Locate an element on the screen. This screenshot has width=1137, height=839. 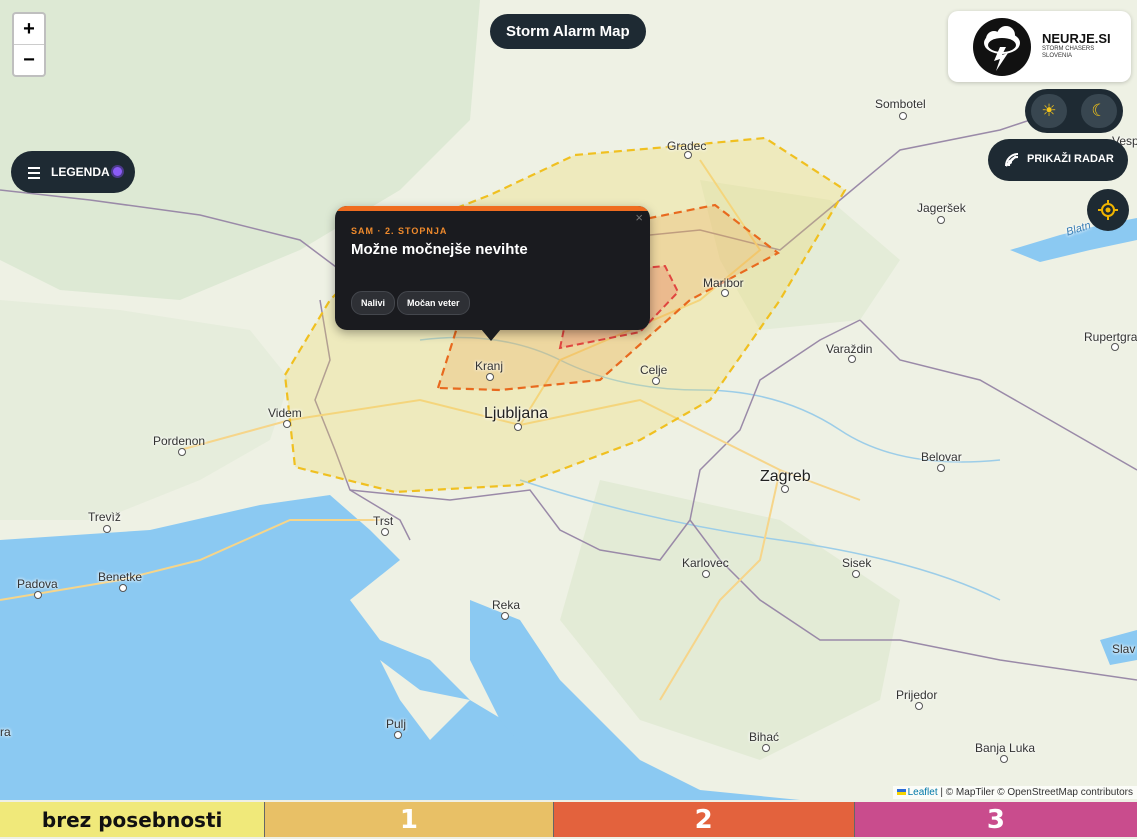
storm-cloud-logo-icon is located at coordinates (1002, 47).